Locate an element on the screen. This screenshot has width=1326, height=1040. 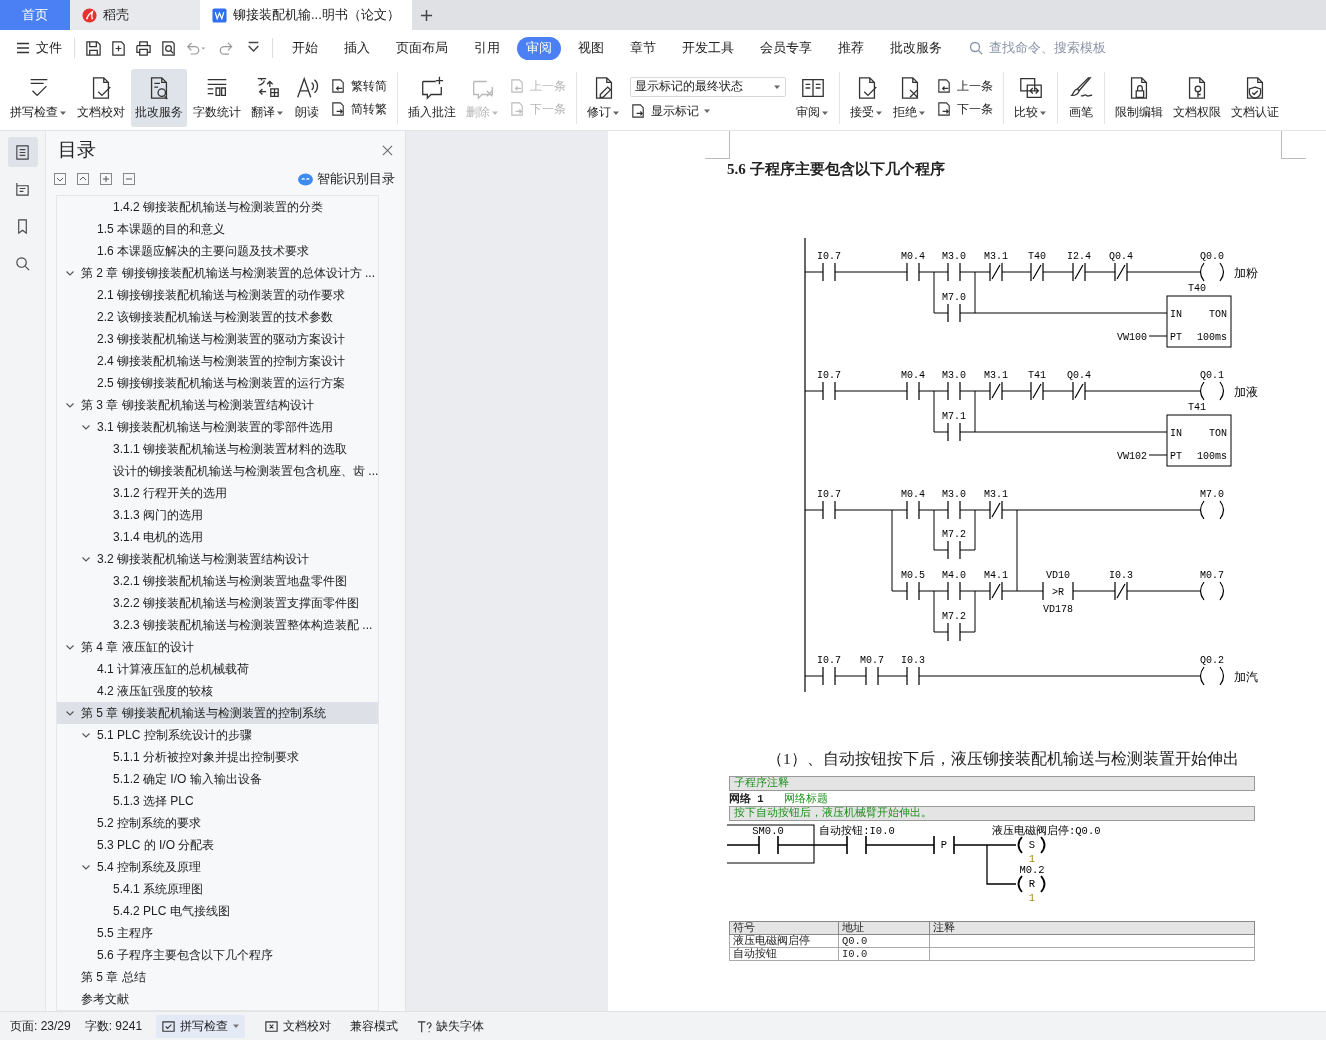
ribbon-small-button: 简转繁 is located at coordinates (358, 109).